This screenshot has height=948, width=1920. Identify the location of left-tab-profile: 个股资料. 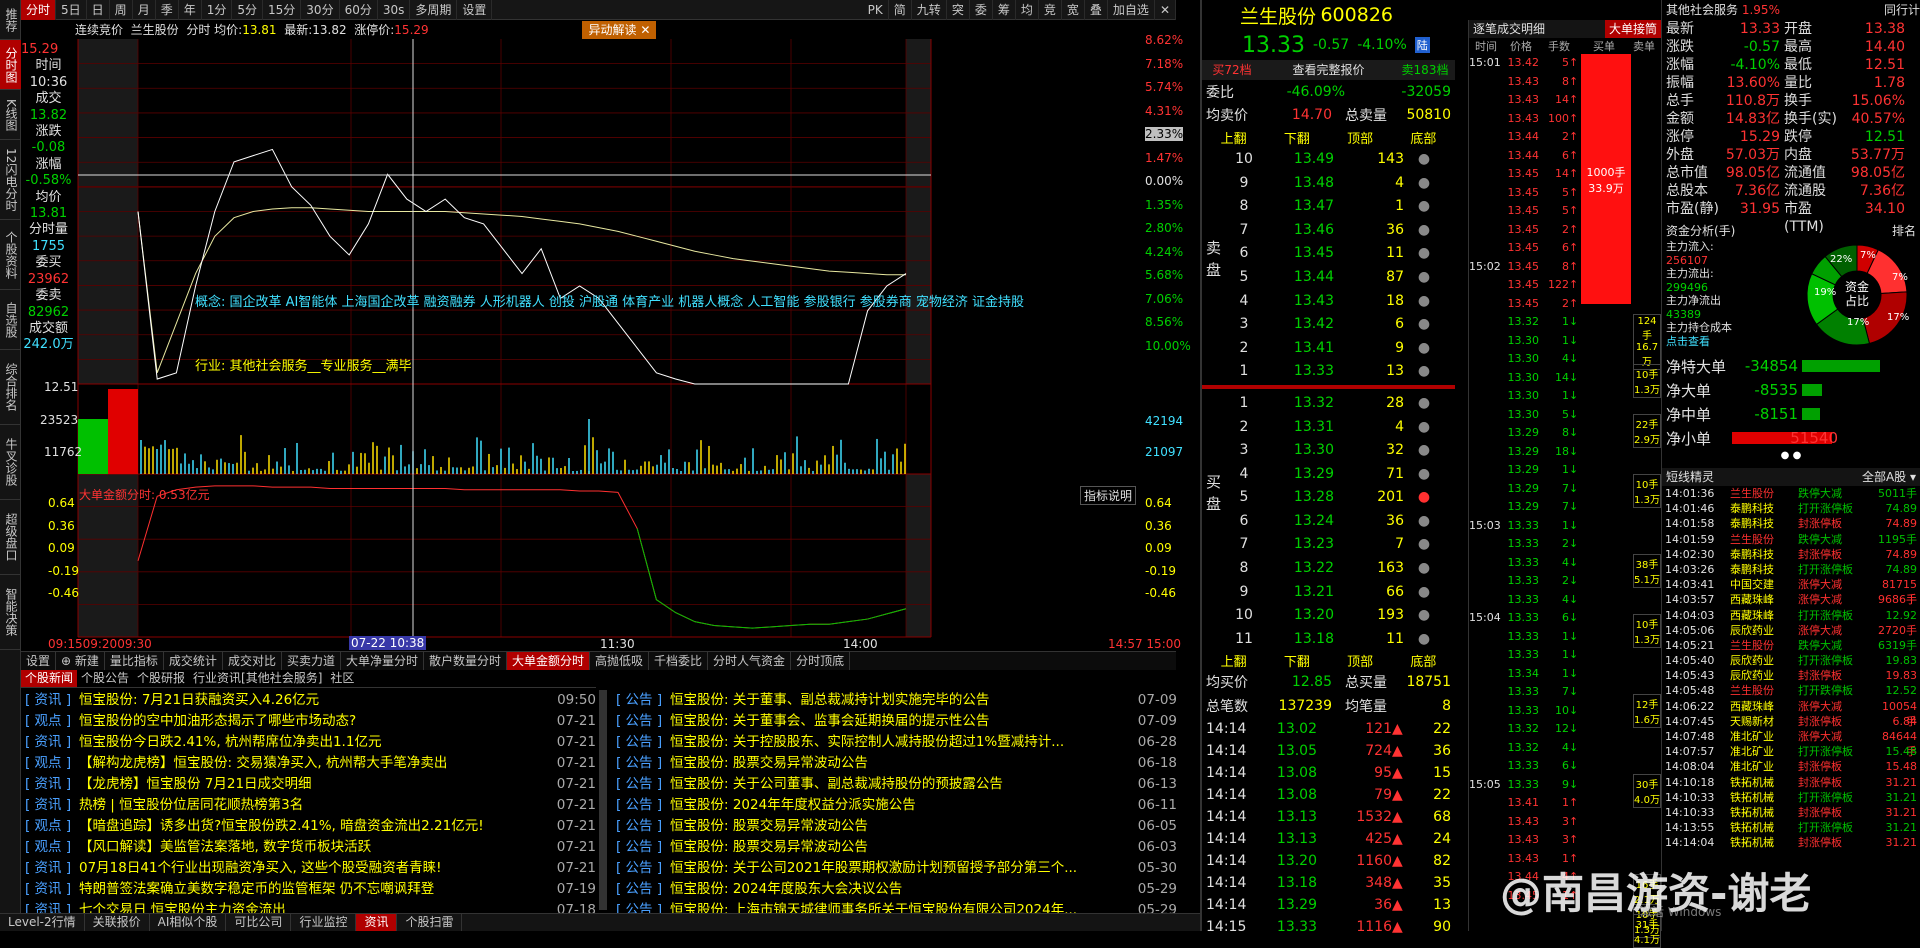
(10, 255).